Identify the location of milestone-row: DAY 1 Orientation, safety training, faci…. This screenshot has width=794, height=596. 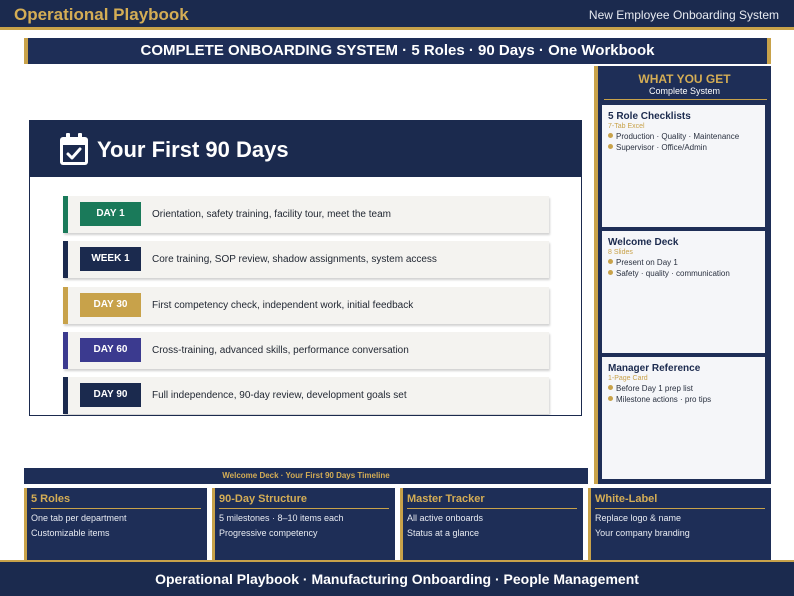
(306, 214).